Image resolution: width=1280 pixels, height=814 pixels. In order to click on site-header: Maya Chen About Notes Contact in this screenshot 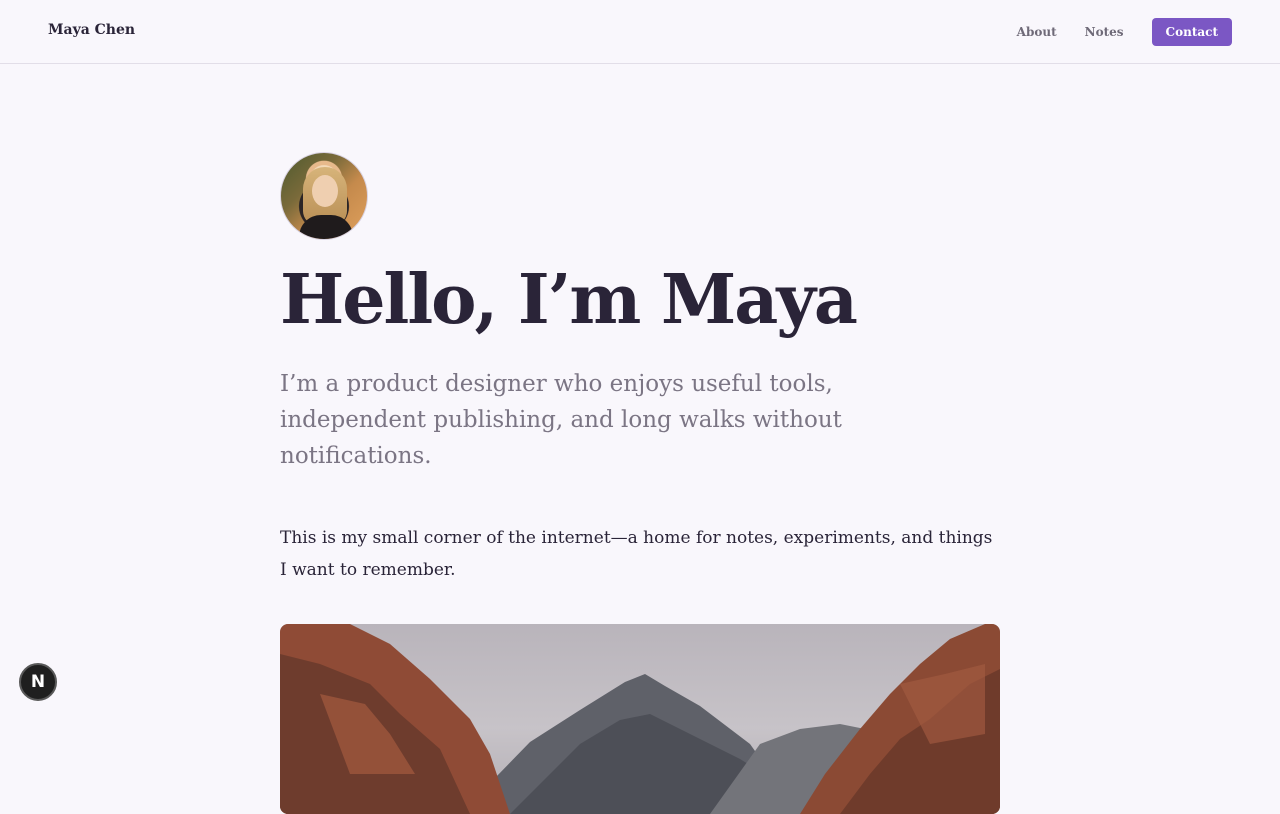, I will do `click(640, 32)`.